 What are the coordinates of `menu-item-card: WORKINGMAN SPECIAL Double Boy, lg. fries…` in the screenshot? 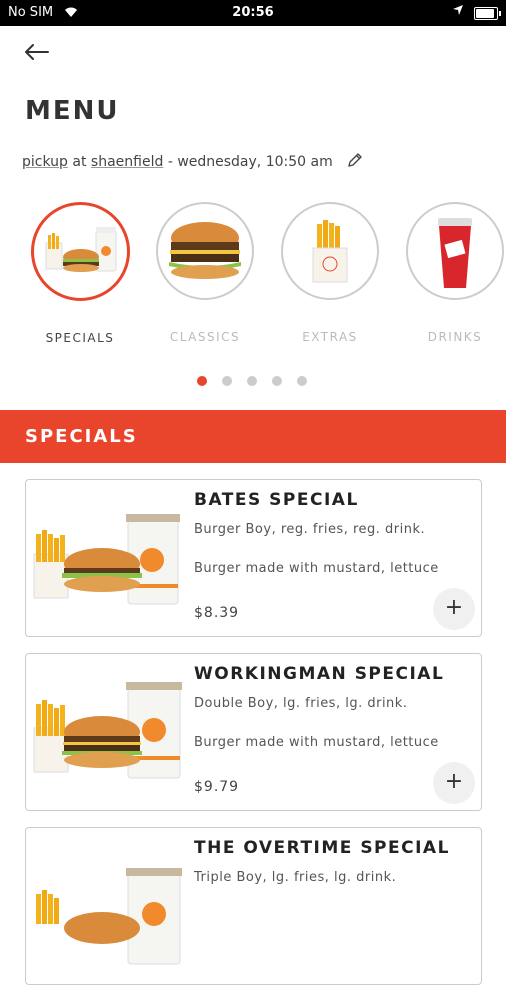 It's located at (253, 732).